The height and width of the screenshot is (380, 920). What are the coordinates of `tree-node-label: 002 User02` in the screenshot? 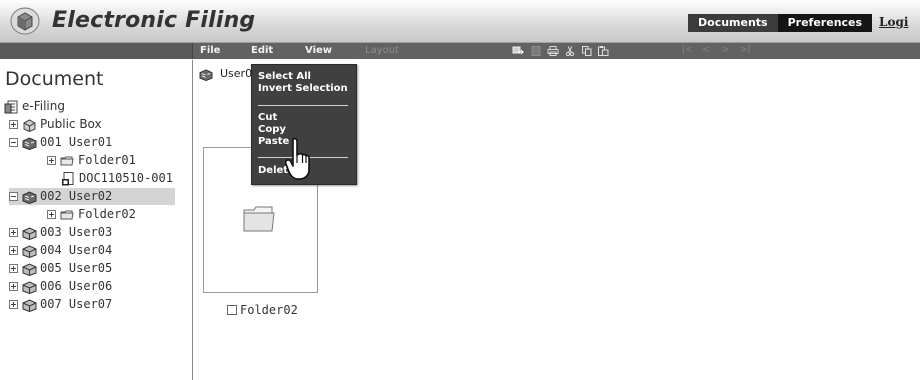 It's located at (76, 196).